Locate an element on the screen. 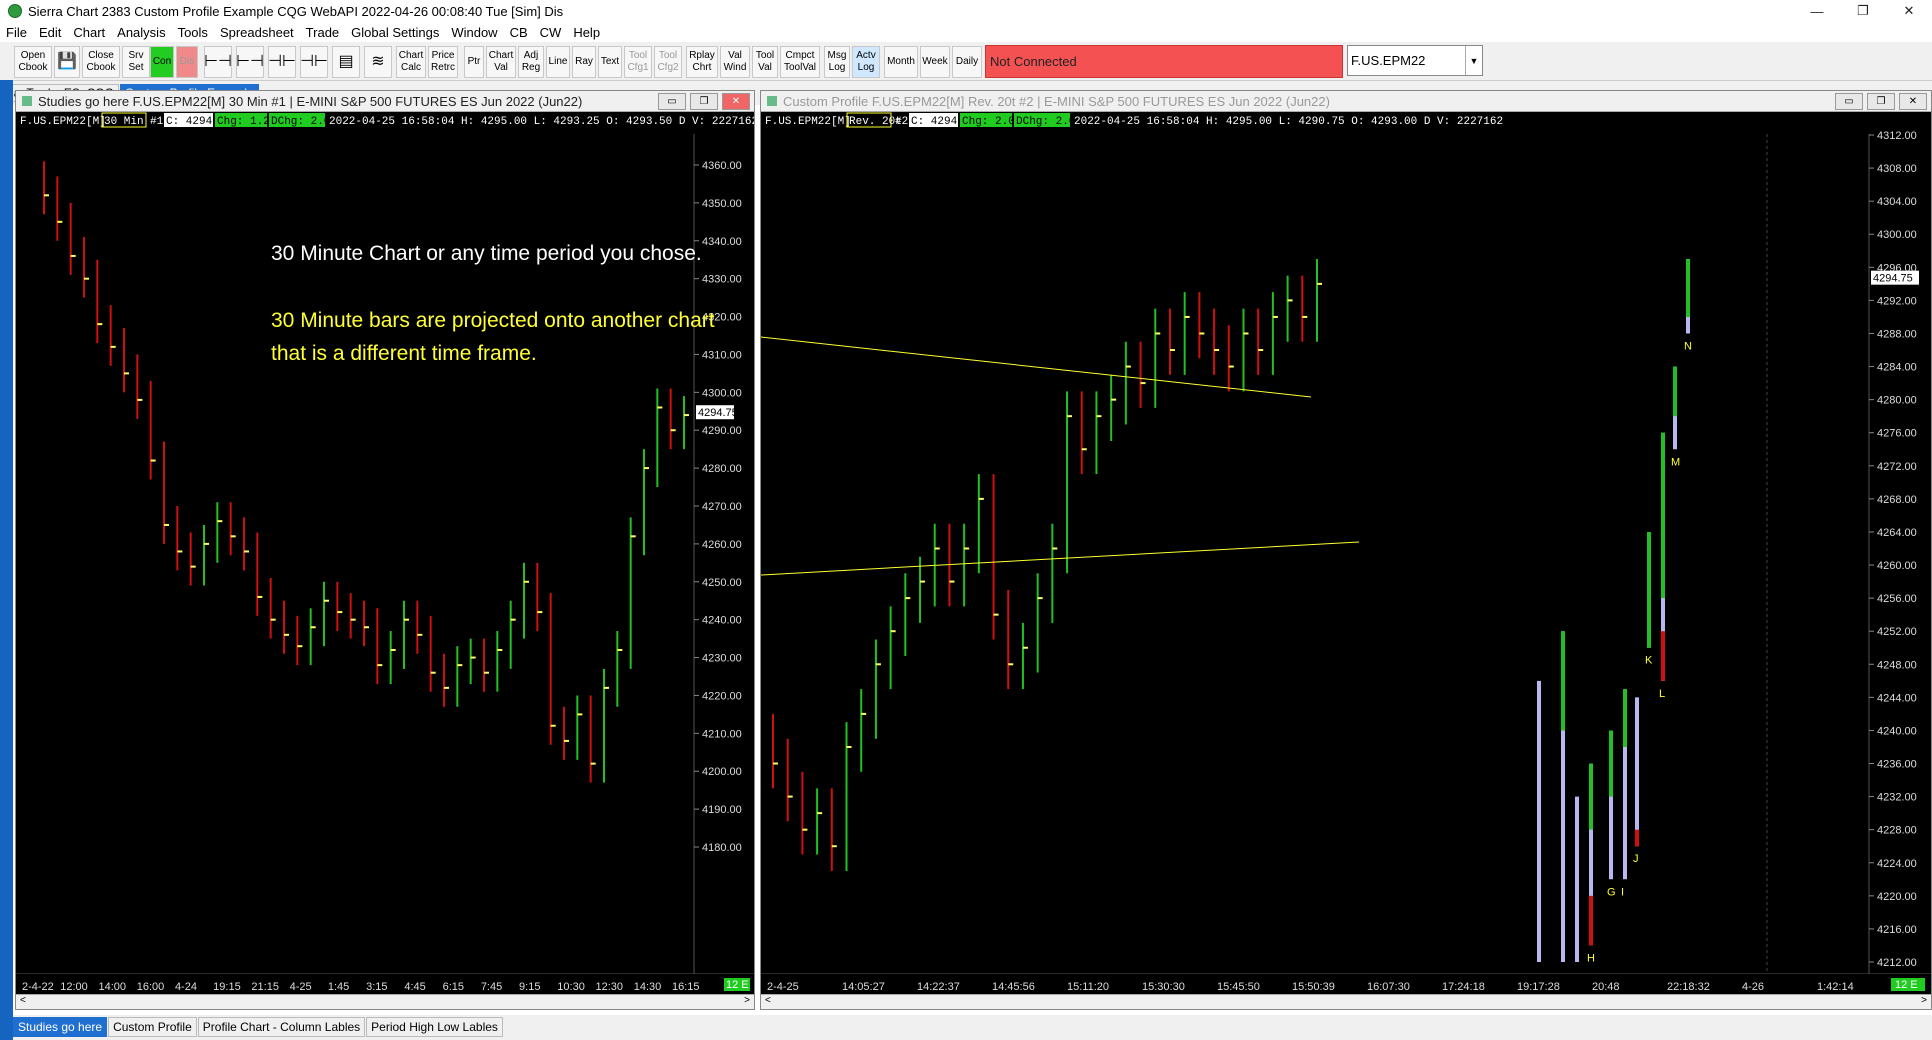 The width and height of the screenshot is (1932, 1040). toolbar-button-2: Close Cbook is located at coordinates (101, 62).